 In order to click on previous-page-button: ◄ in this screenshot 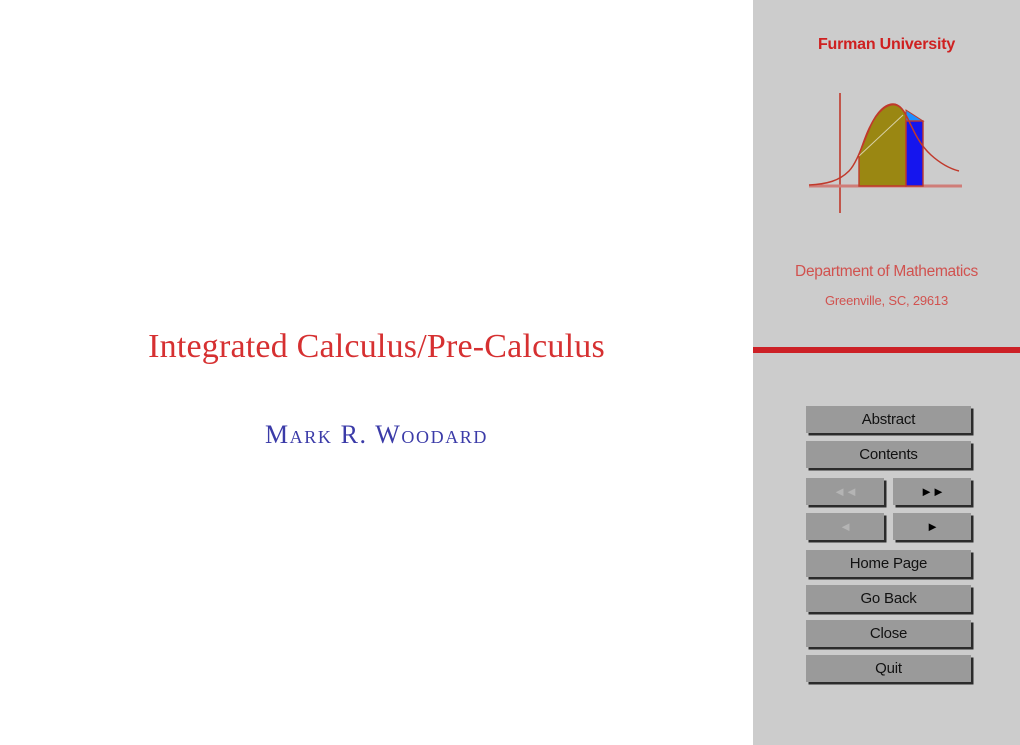, I will do `click(845, 526)`.